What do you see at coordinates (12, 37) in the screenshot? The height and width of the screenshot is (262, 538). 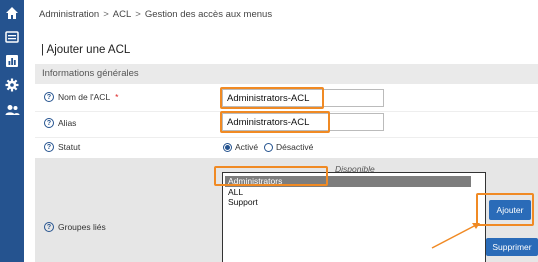 I see `list-icon` at bounding box center [12, 37].